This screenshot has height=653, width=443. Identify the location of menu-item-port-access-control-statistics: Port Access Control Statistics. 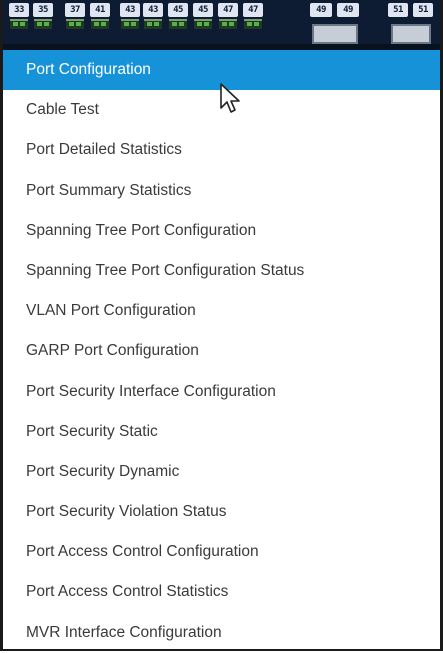
(221, 592).